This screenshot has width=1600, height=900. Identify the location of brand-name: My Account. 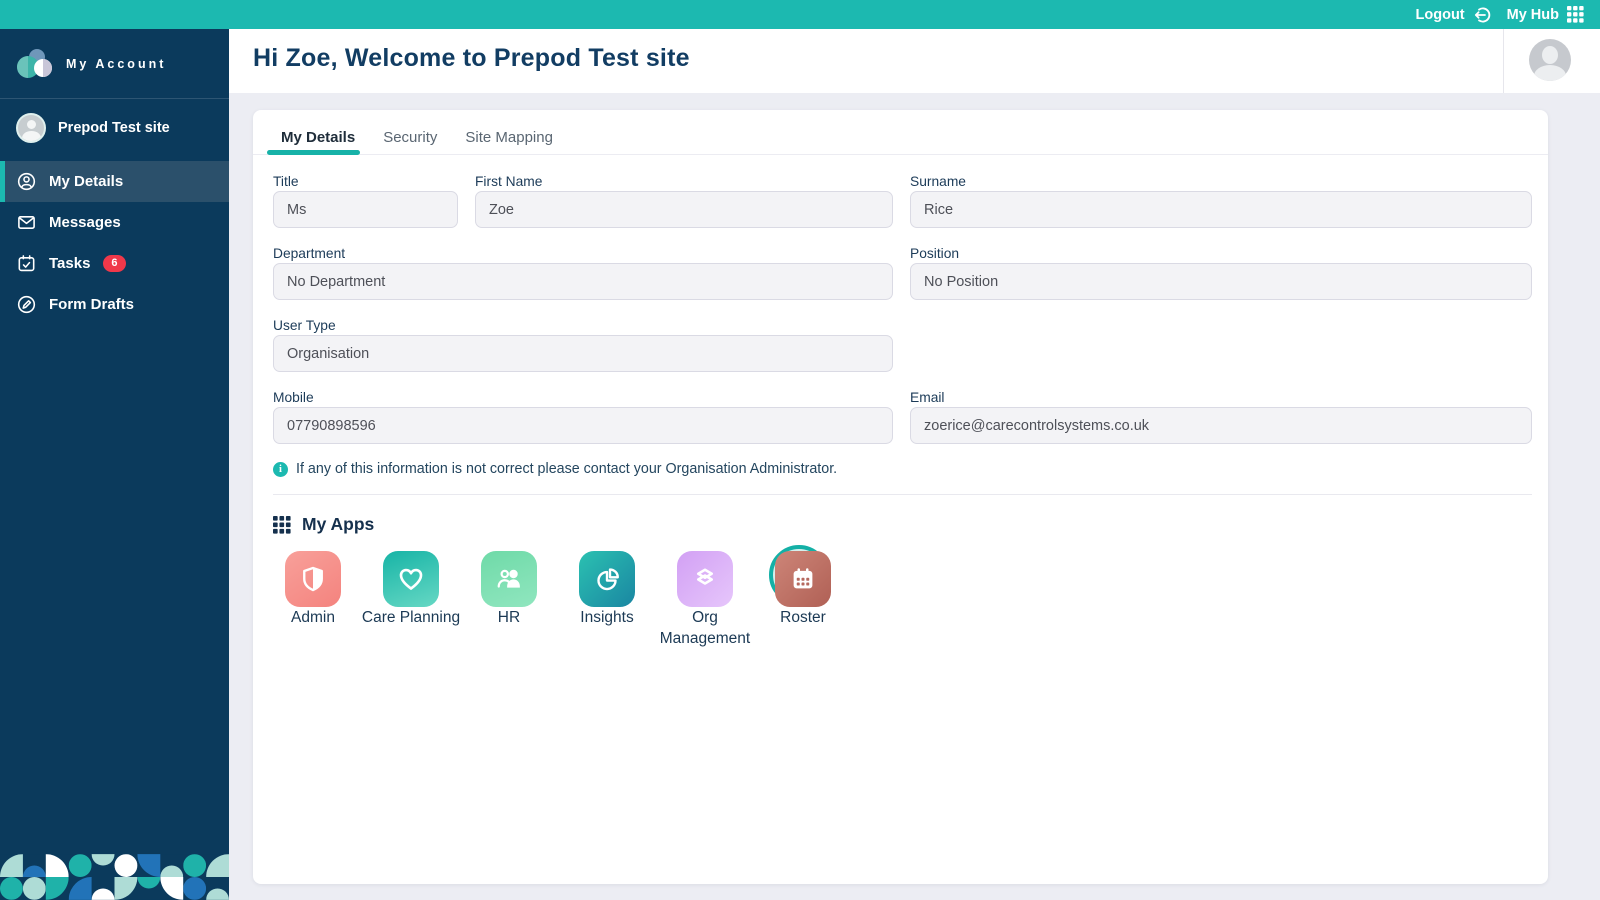
(116, 63).